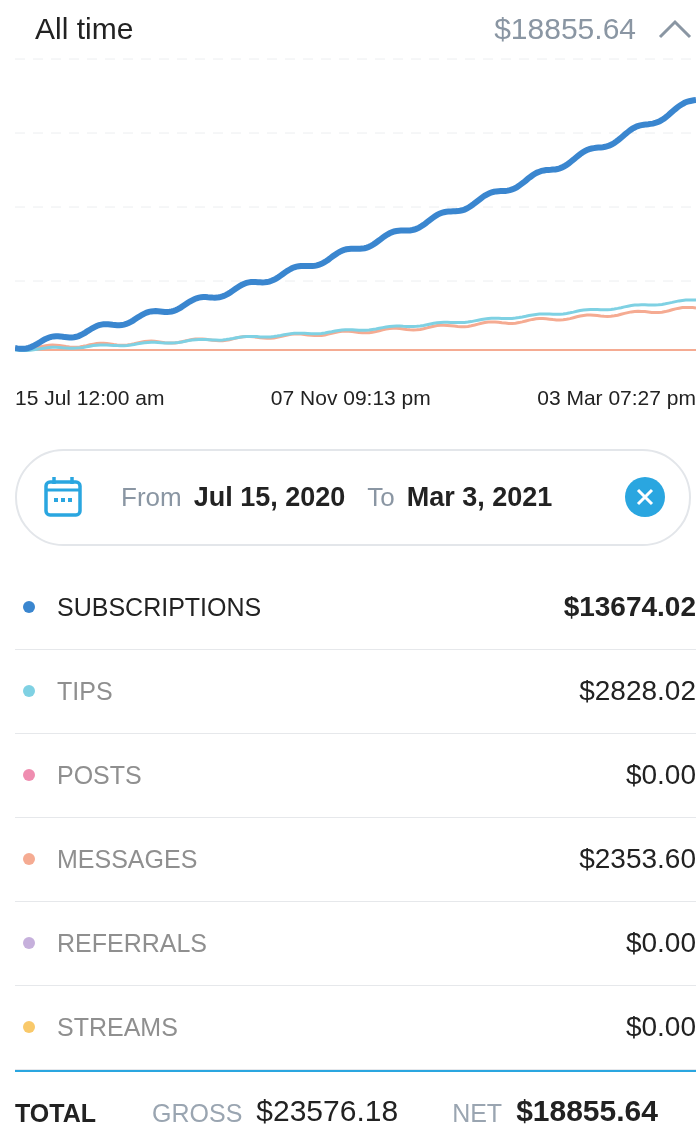 The width and height of the screenshot is (698, 1130). I want to click on category-row: STREAMS $0.00, so click(355, 1027).